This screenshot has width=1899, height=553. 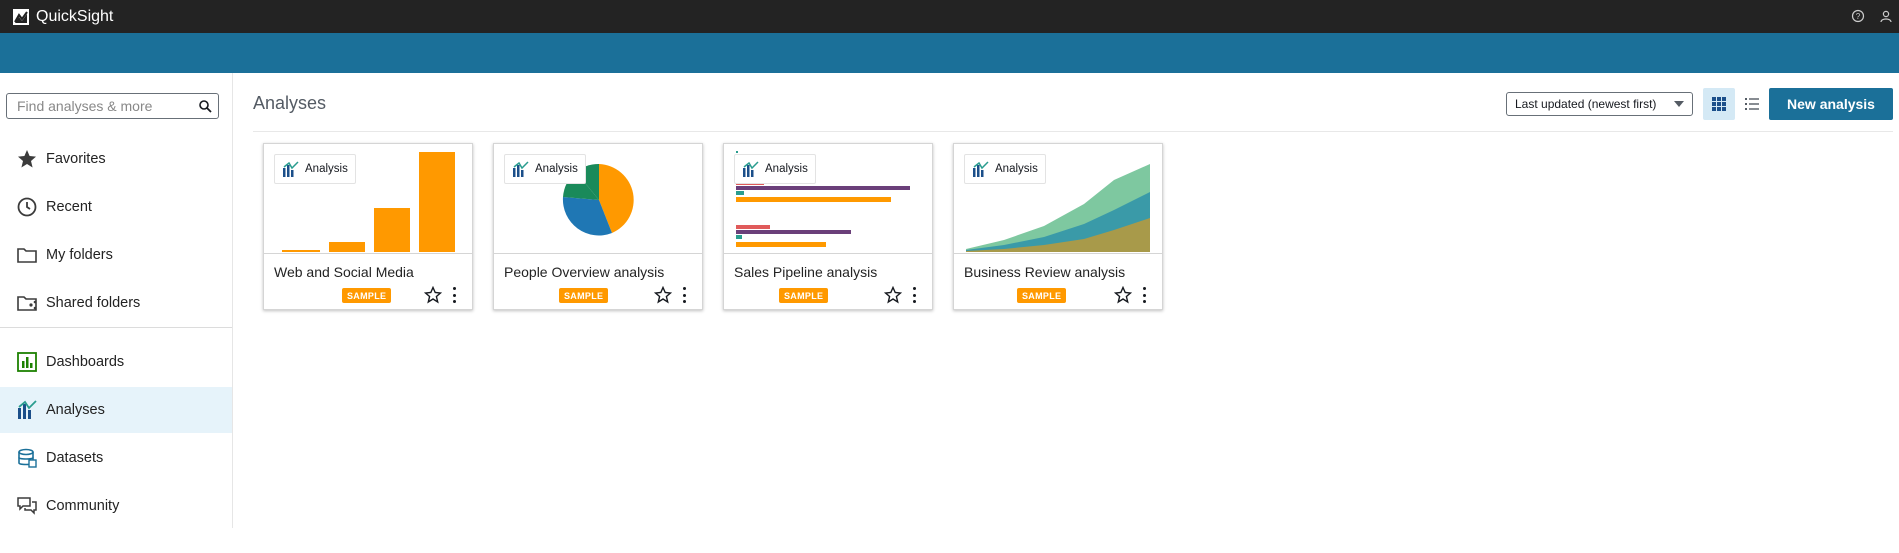 I want to click on app-title: QuickSight, so click(x=75, y=16).